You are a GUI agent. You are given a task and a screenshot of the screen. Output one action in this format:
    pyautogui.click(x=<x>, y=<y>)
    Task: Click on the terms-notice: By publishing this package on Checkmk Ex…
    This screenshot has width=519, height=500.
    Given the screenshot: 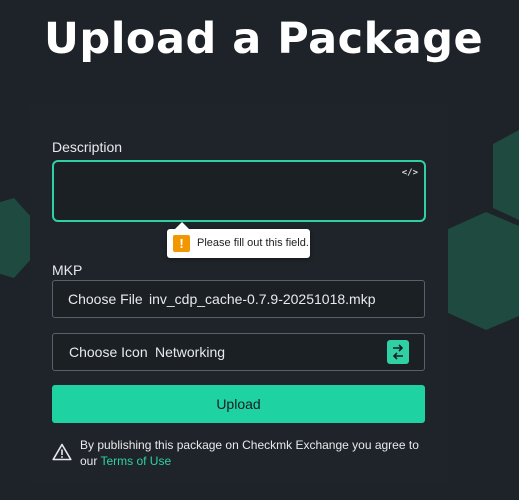 What is the action you would take?
    pyautogui.click(x=252, y=453)
    